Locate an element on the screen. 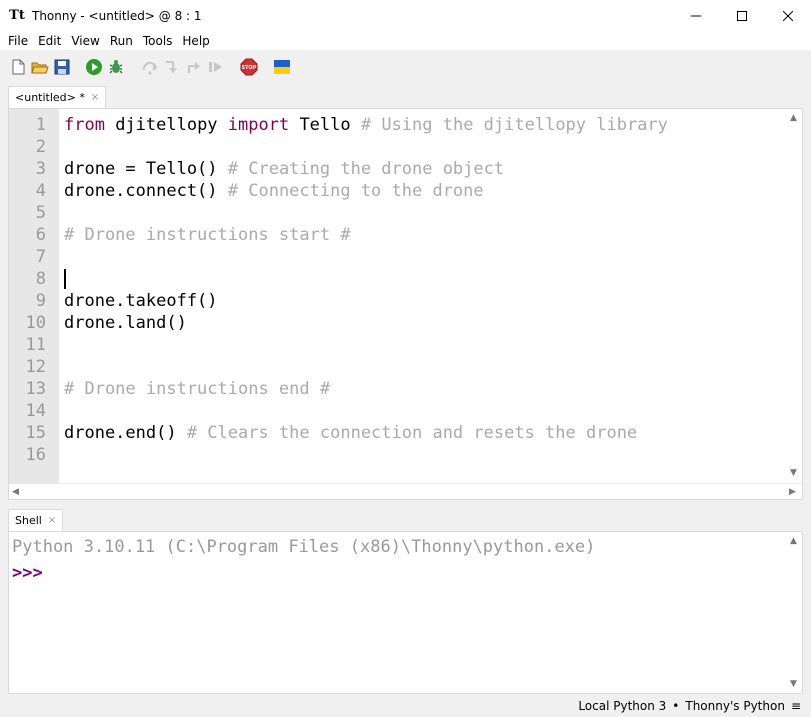  window-controls is located at coordinates (742, 16).